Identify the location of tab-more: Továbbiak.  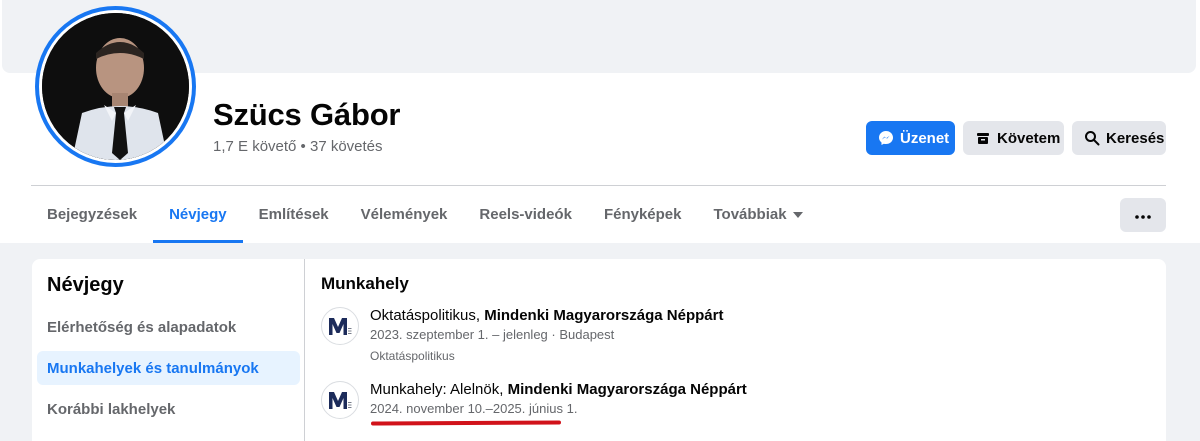
(757, 214).